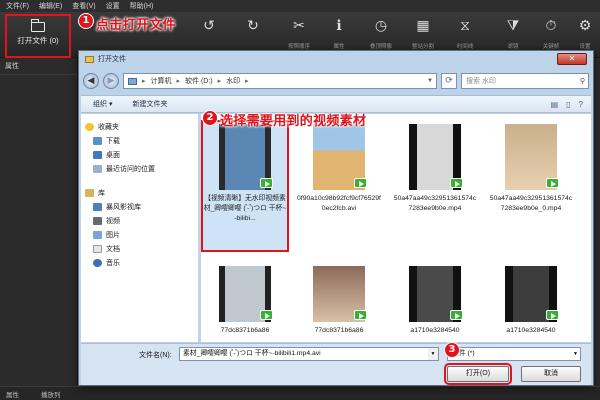 The image size is (600, 400). Describe the element at coordinates (253, 30) in the screenshot. I see `redo-button: ↻` at that location.